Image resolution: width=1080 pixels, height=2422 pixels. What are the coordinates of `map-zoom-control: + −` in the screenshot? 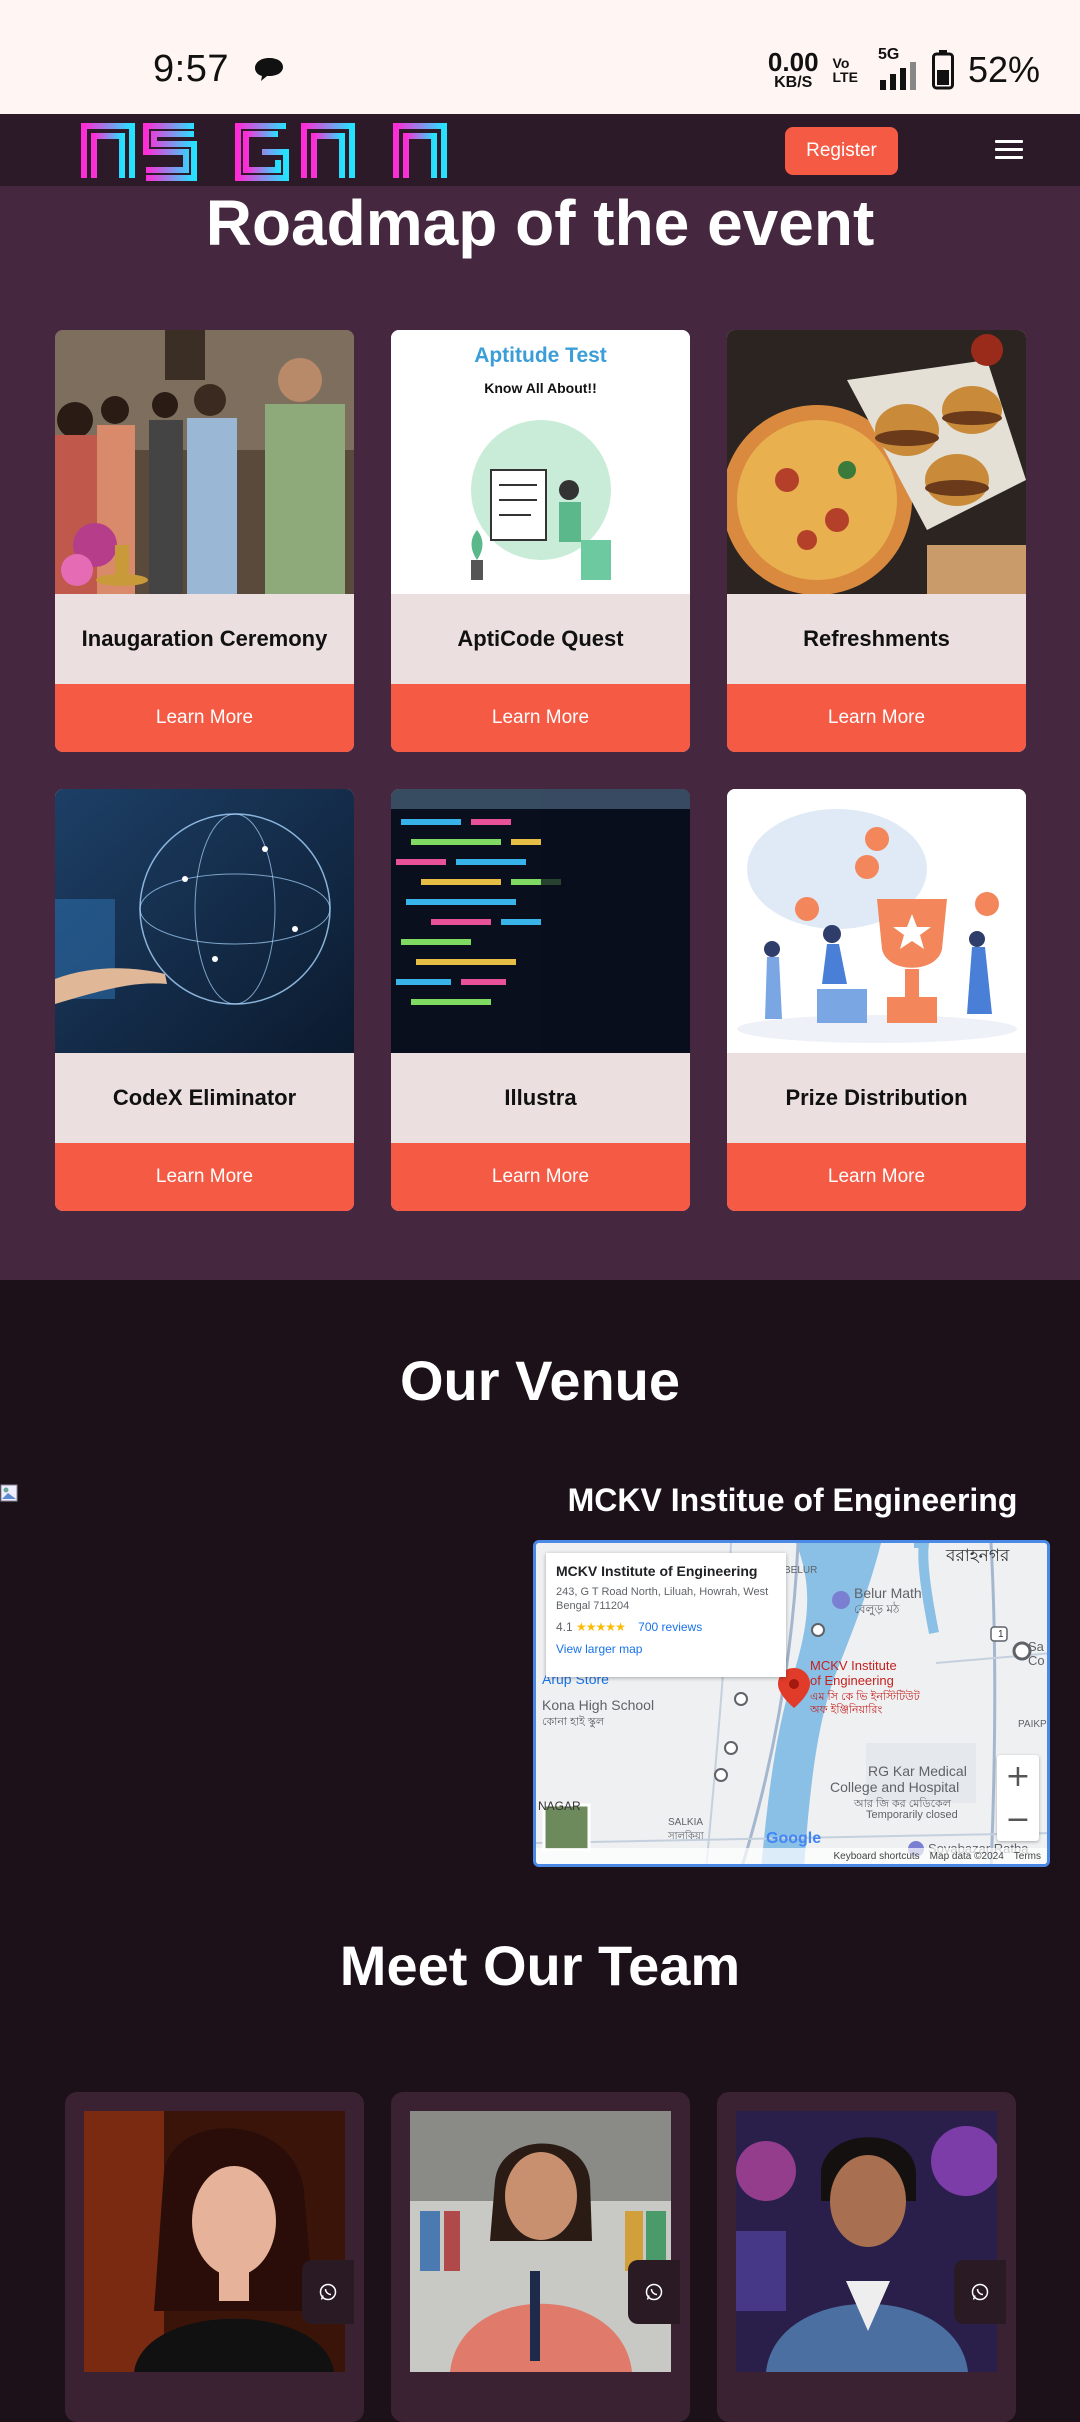 It's located at (1018, 1798).